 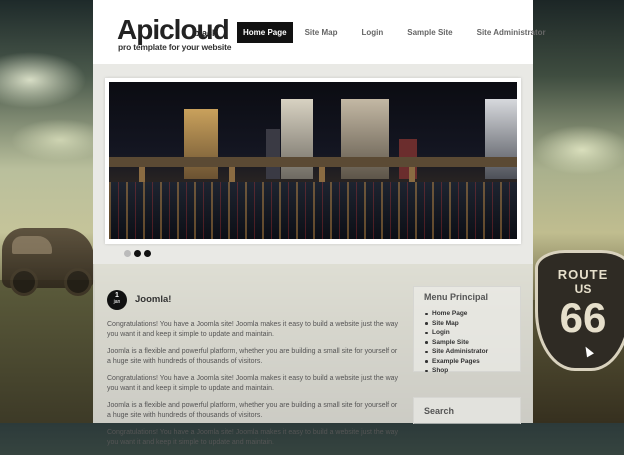 I want to click on nav-home-page: Home Page, so click(x=265, y=32).